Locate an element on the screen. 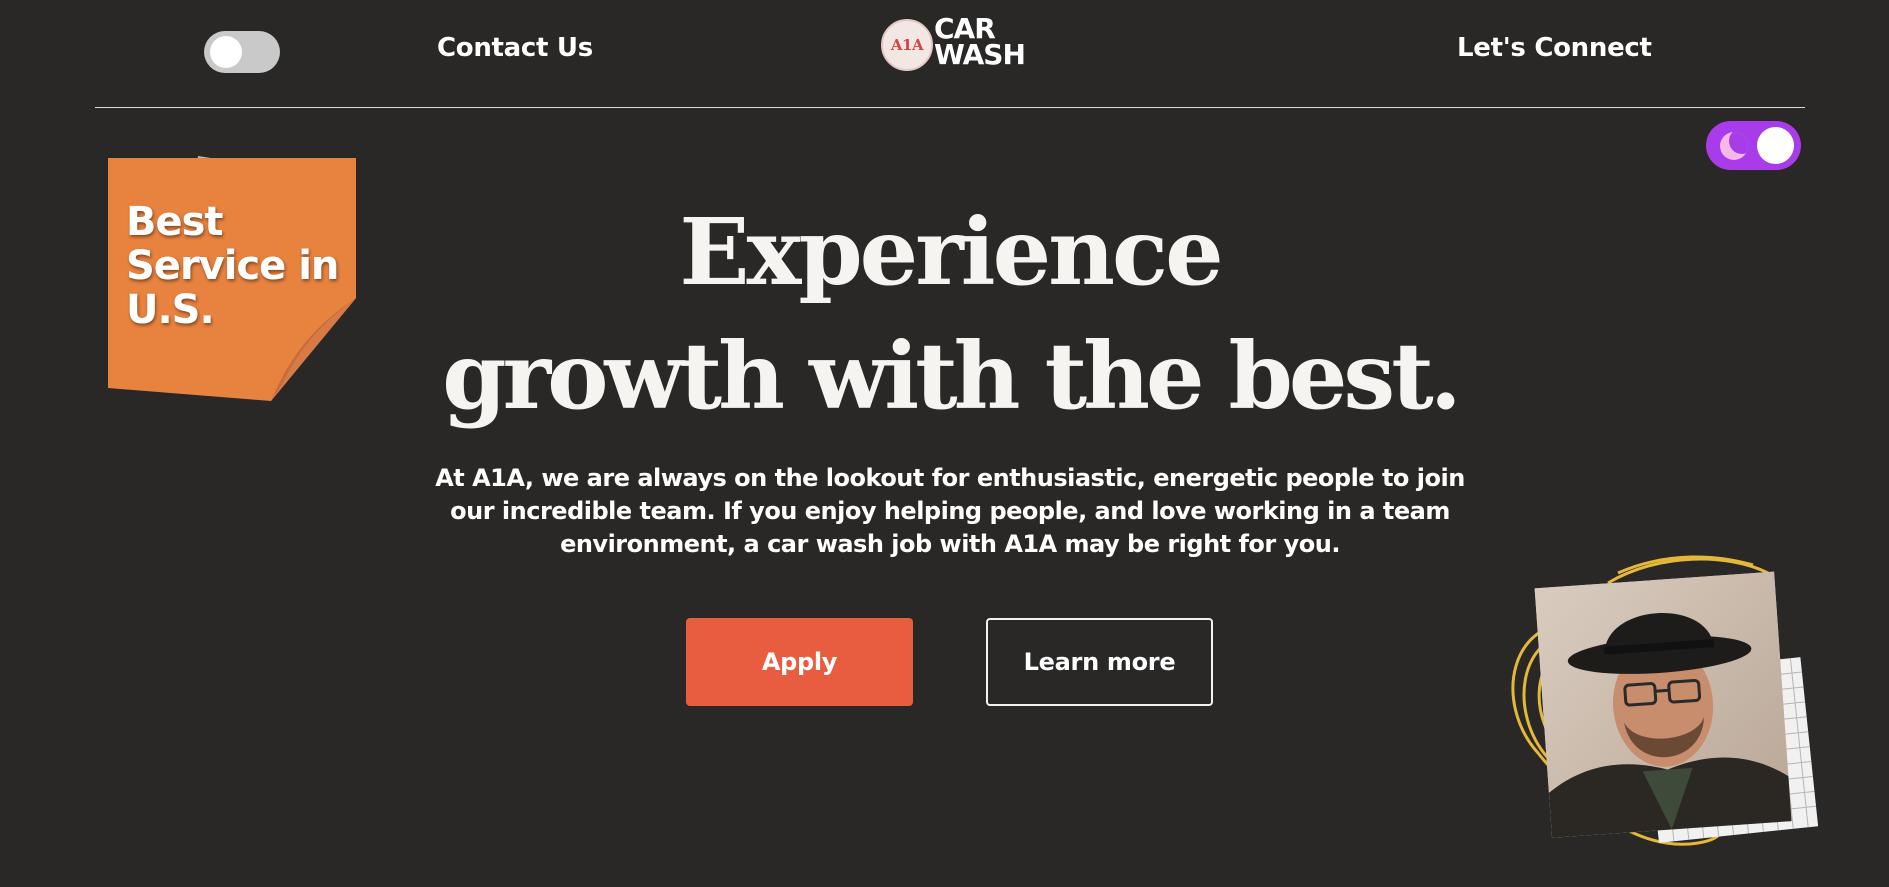  nav-contact-us-link: Contact Us is located at coordinates (515, 48).